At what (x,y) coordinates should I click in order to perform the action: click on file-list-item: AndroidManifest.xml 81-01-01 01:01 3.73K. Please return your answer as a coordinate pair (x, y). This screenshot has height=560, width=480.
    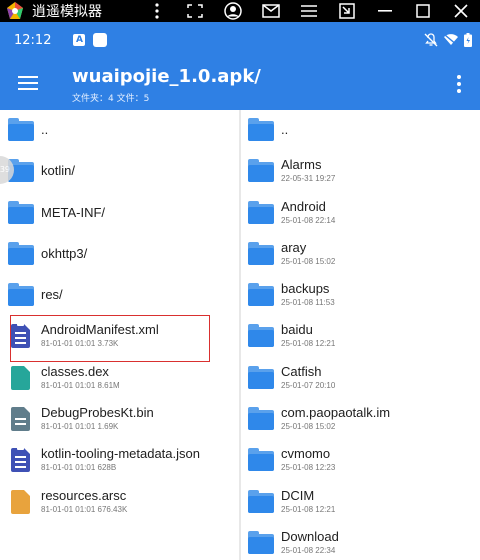
    Looking at the image, I should click on (119, 336).